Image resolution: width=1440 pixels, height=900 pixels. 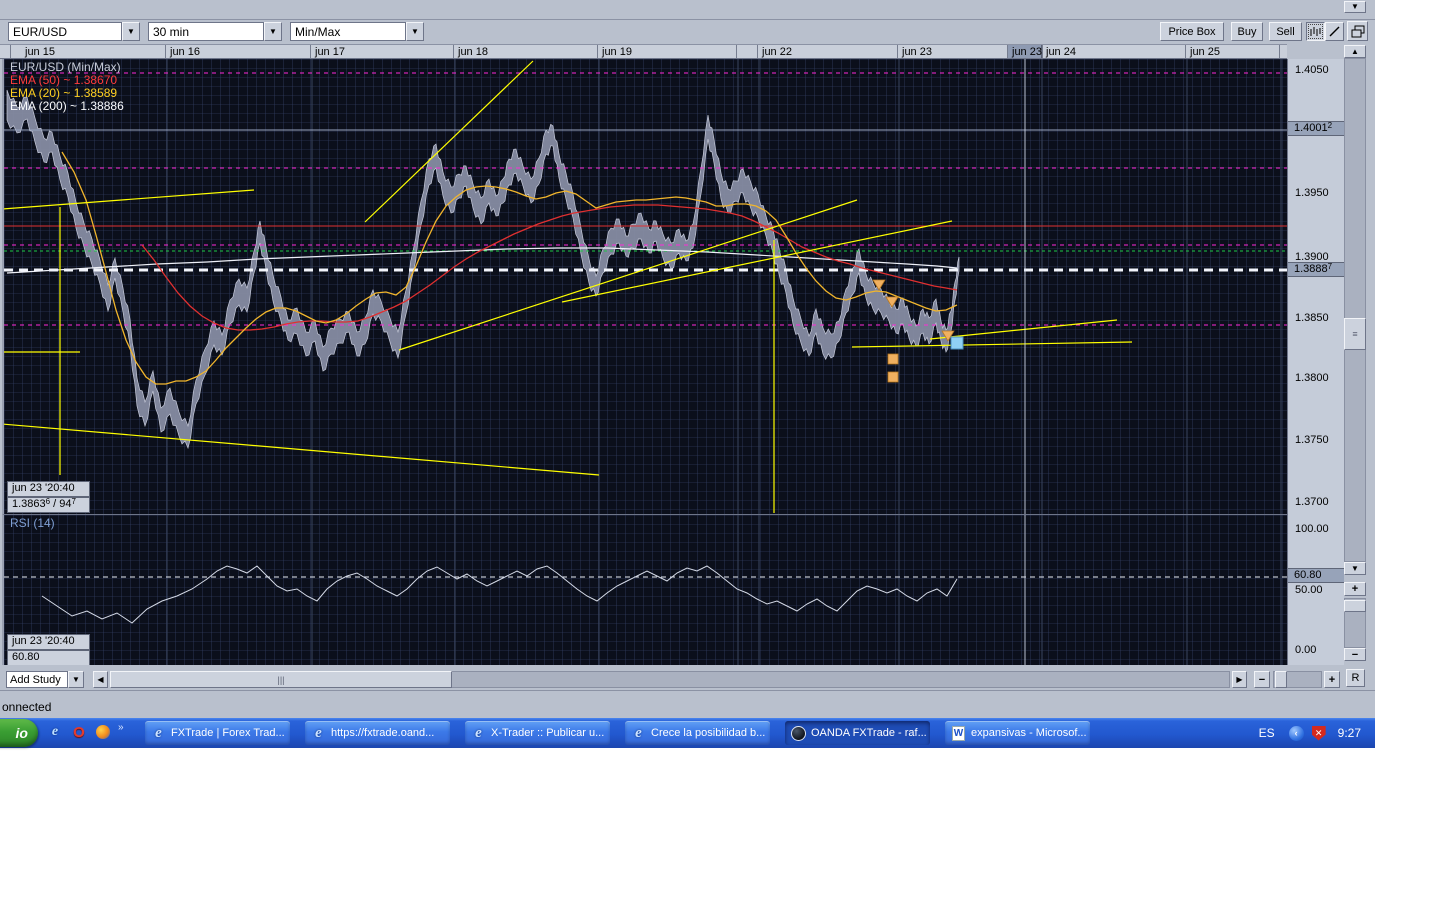 I want to click on zoom-in-h-button: +, so click(x=1332, y=679).